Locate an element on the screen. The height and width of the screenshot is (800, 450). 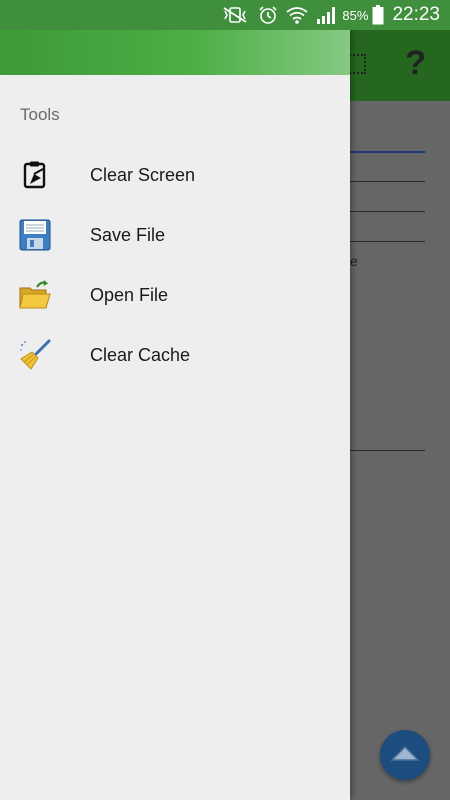
clock: 22:23 is located at coordinates (416, 14).